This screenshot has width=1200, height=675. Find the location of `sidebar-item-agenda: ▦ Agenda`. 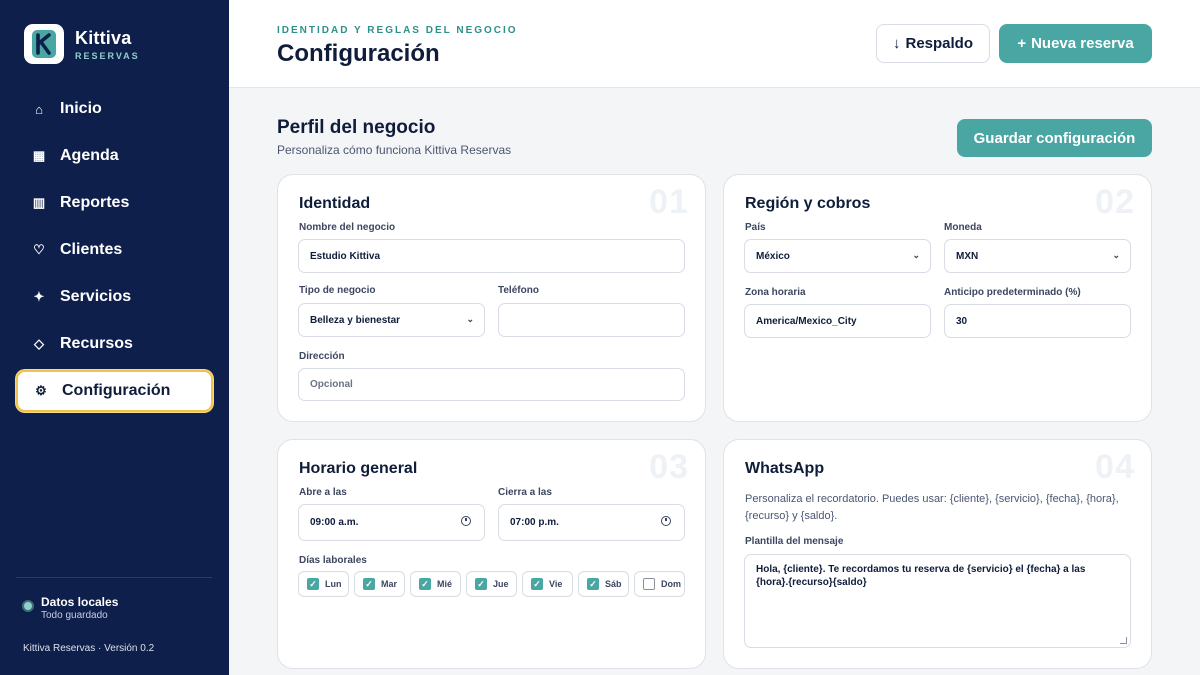

sidebar-item-agenda: ▦ Agenda is located at coordinates (114, 156).